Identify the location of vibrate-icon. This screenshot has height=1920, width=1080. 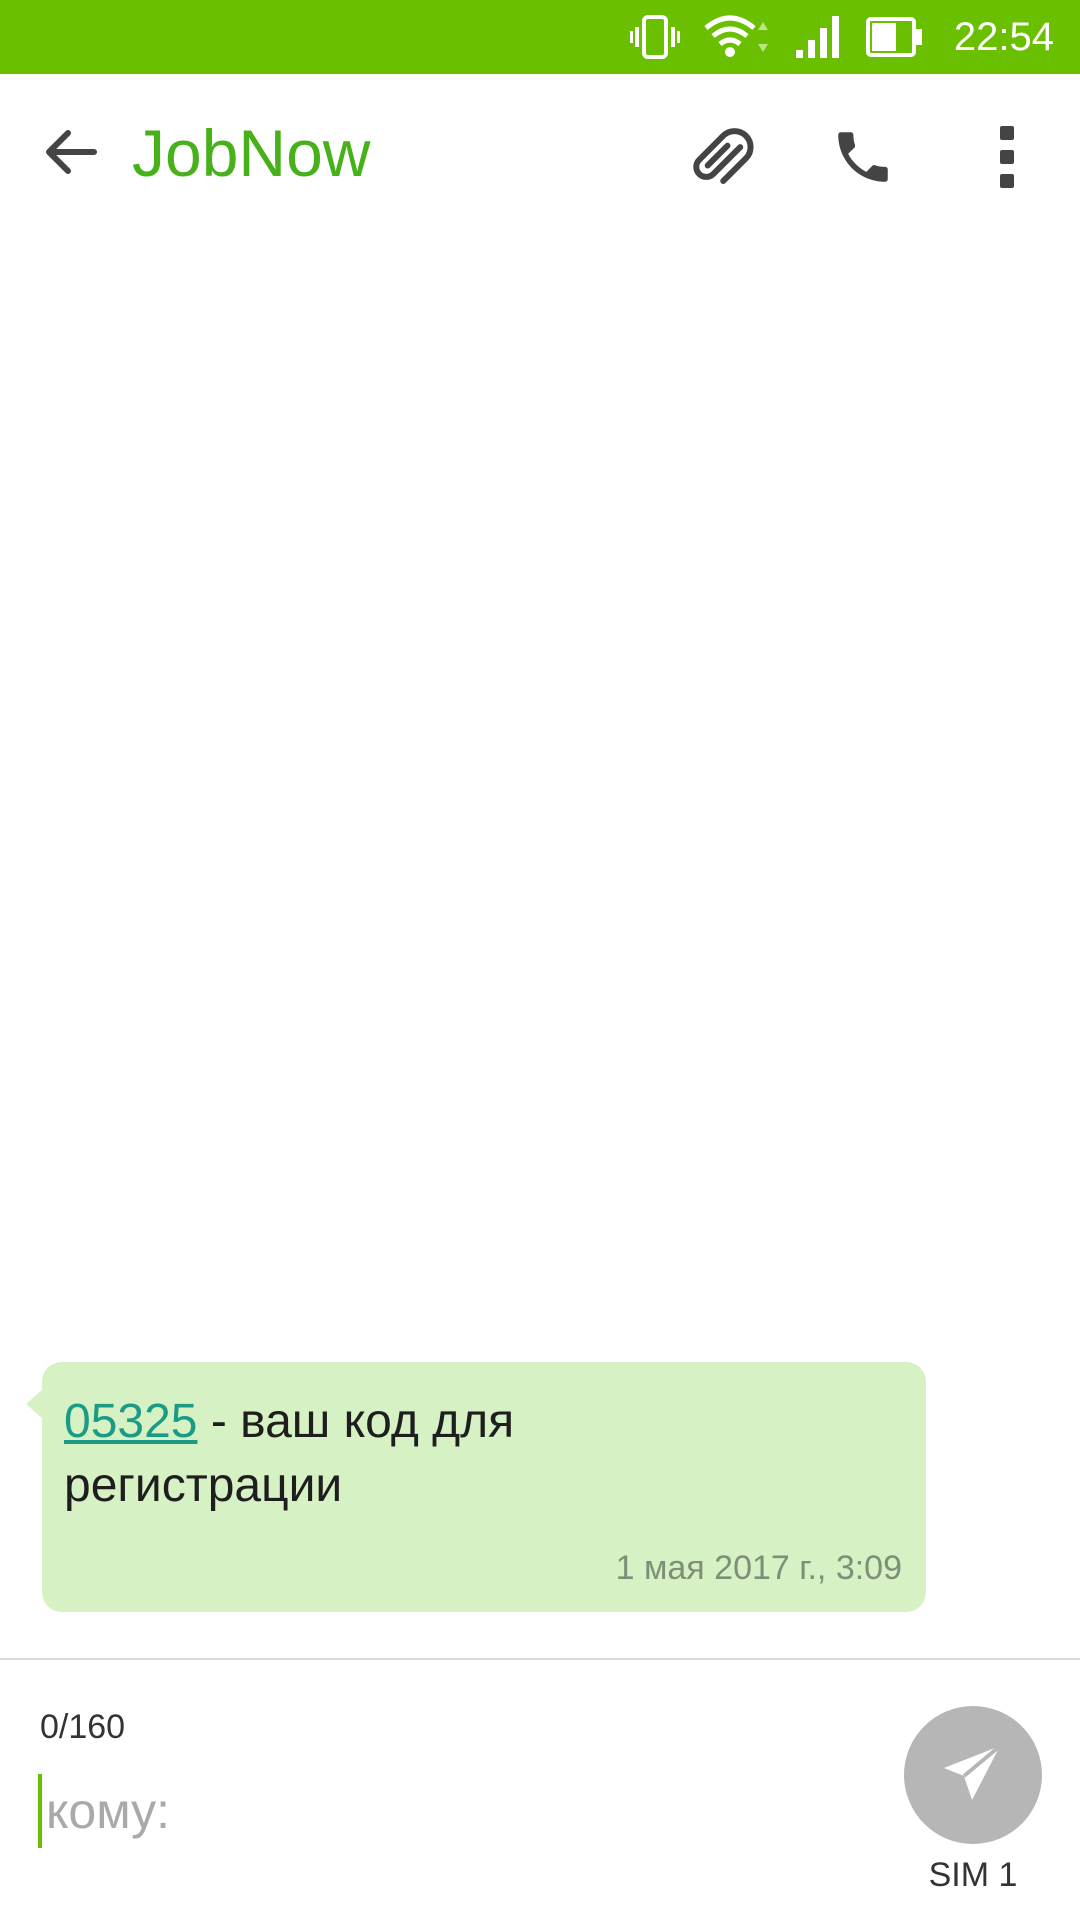
(654, 37).